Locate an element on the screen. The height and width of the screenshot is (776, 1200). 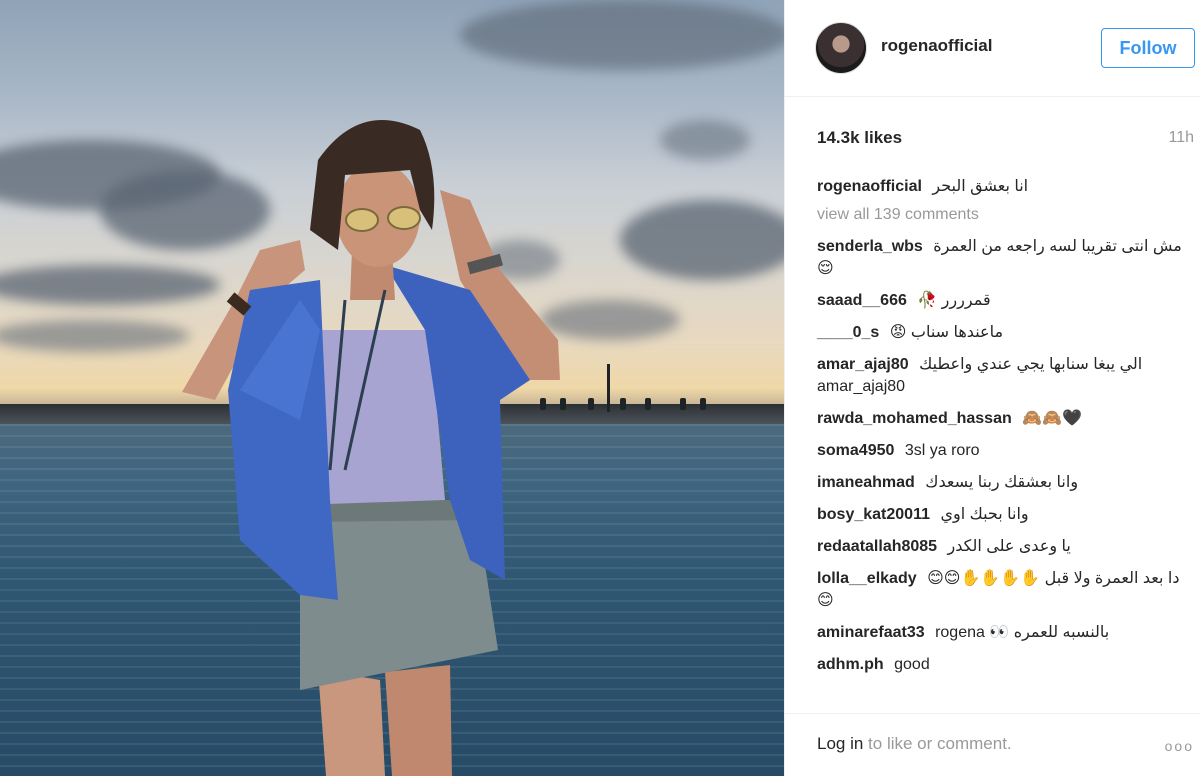
more-options-icon: ooo is located at coordinates (1179, 746).